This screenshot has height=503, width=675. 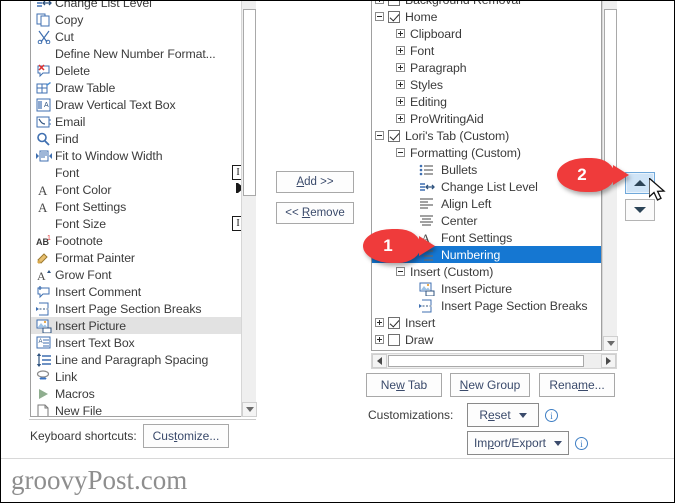 What do you see at coordinates (143, 325) in the screenshot?
I see `command-list-item: Insert Picture` at bounding box center [143, 325].